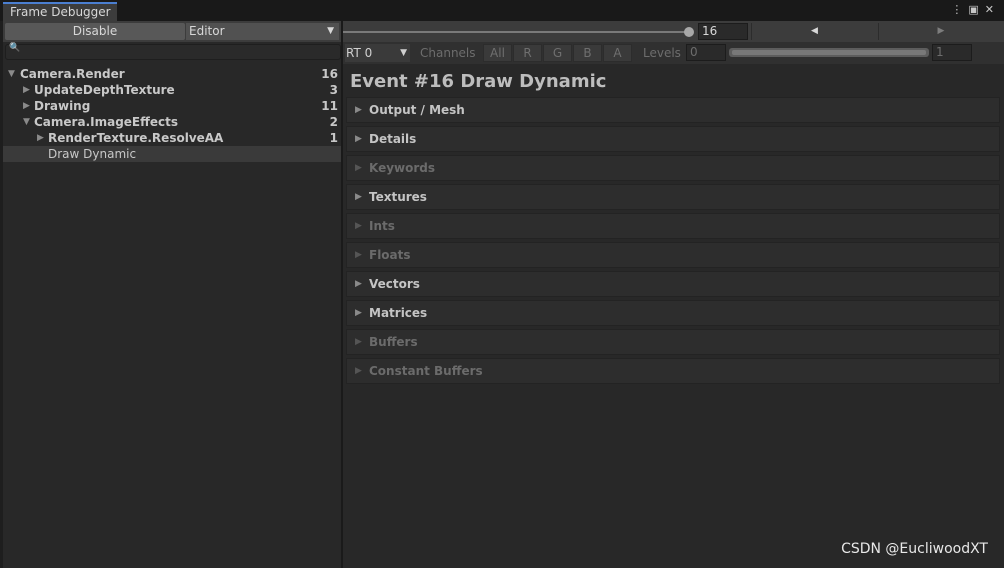 This screenshot has width=1004, height=568. Describe the element at coordinates (426, 371) in the screenshot. I see `section-label: Constant Buffers` at that location.